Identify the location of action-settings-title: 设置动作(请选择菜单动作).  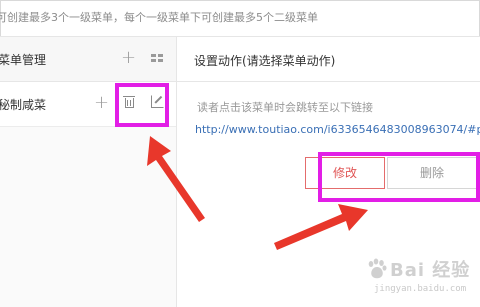
(265, 61).